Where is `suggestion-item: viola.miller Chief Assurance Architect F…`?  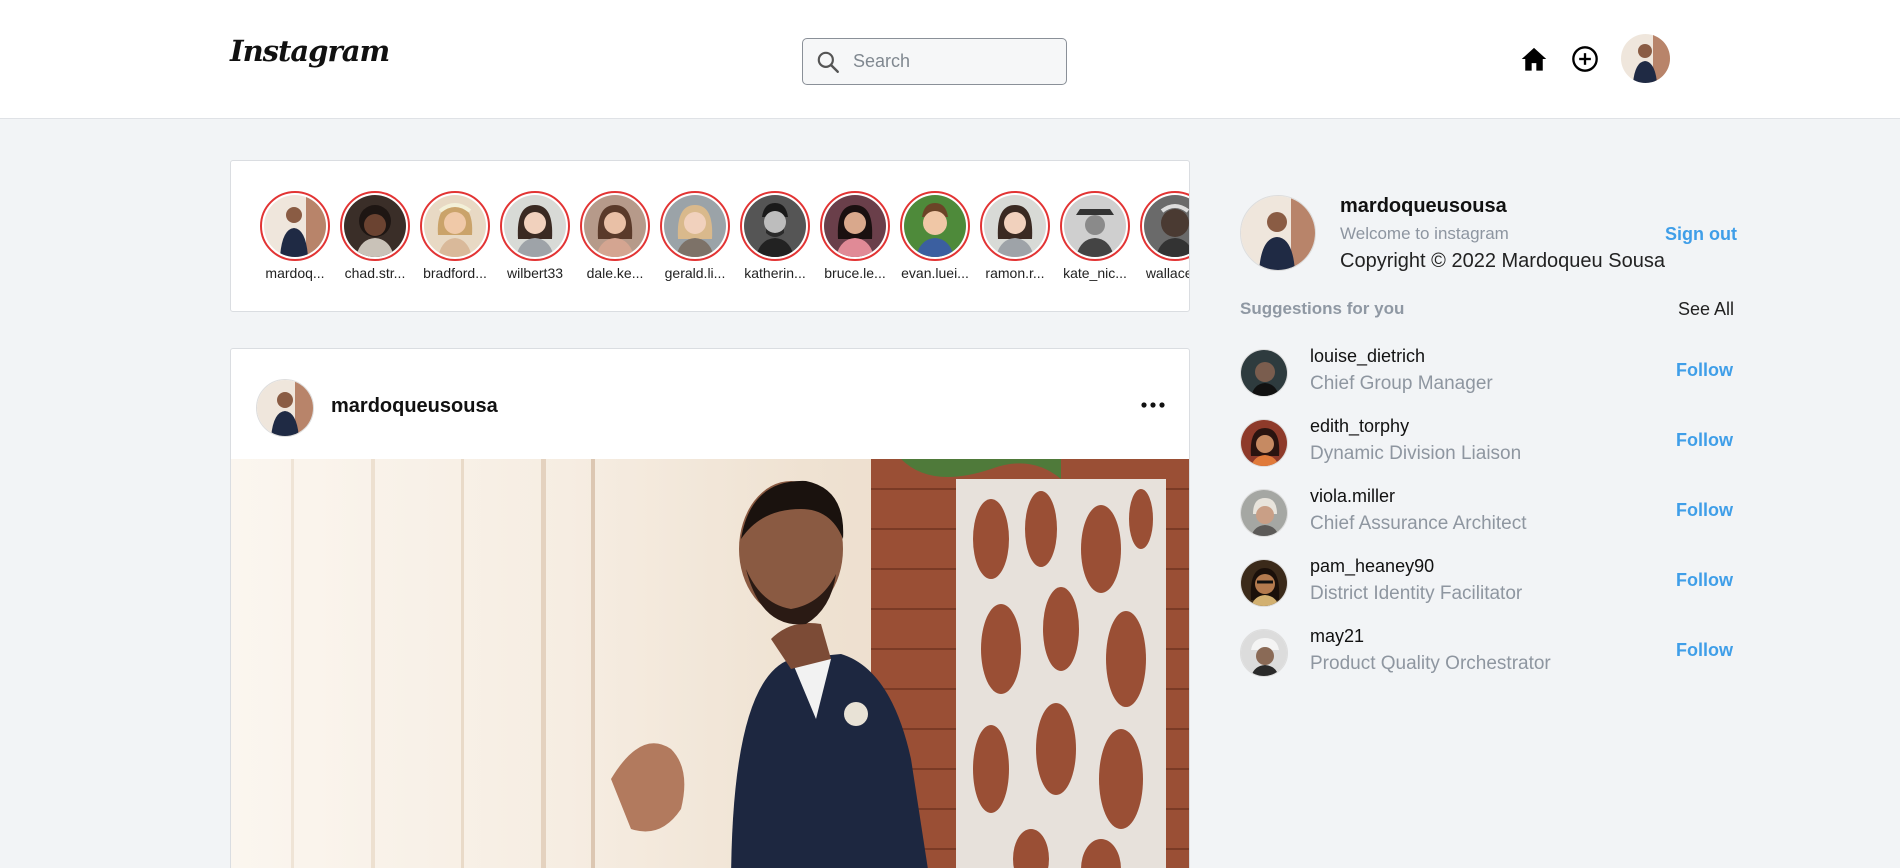 suggestion-item: viola.miller Chief Assurance Architect F… is located at coordinates (1486, 516).